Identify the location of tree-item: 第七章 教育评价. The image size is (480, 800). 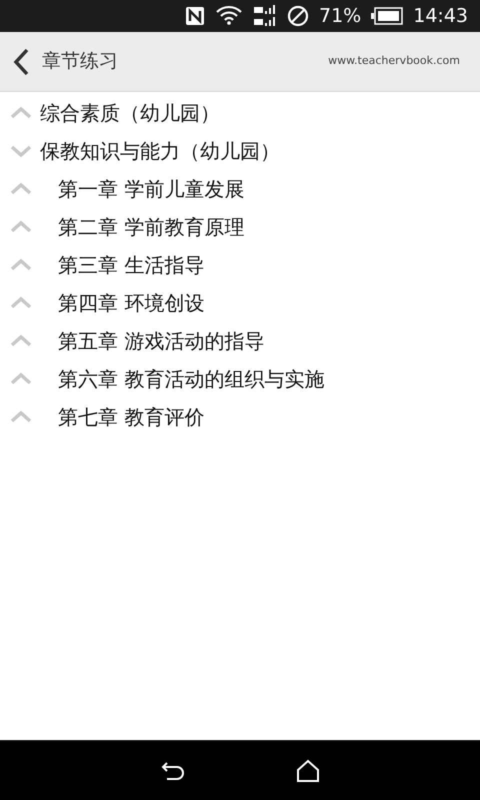
(240, 417).